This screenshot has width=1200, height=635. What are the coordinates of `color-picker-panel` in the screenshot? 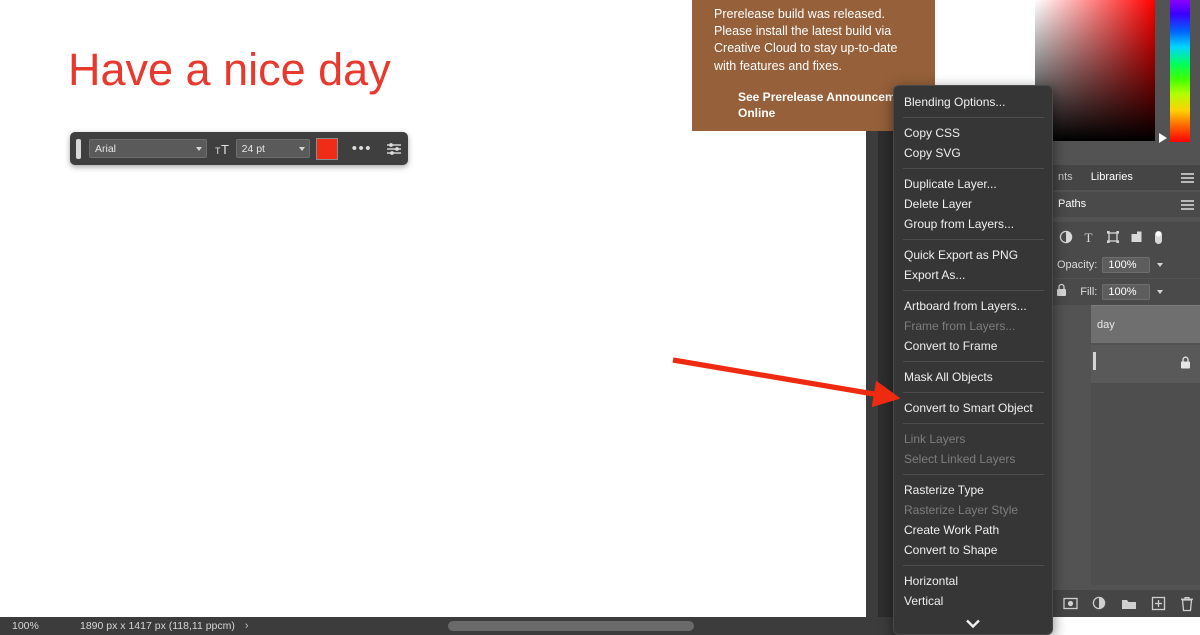 It's located at (1117, 82).